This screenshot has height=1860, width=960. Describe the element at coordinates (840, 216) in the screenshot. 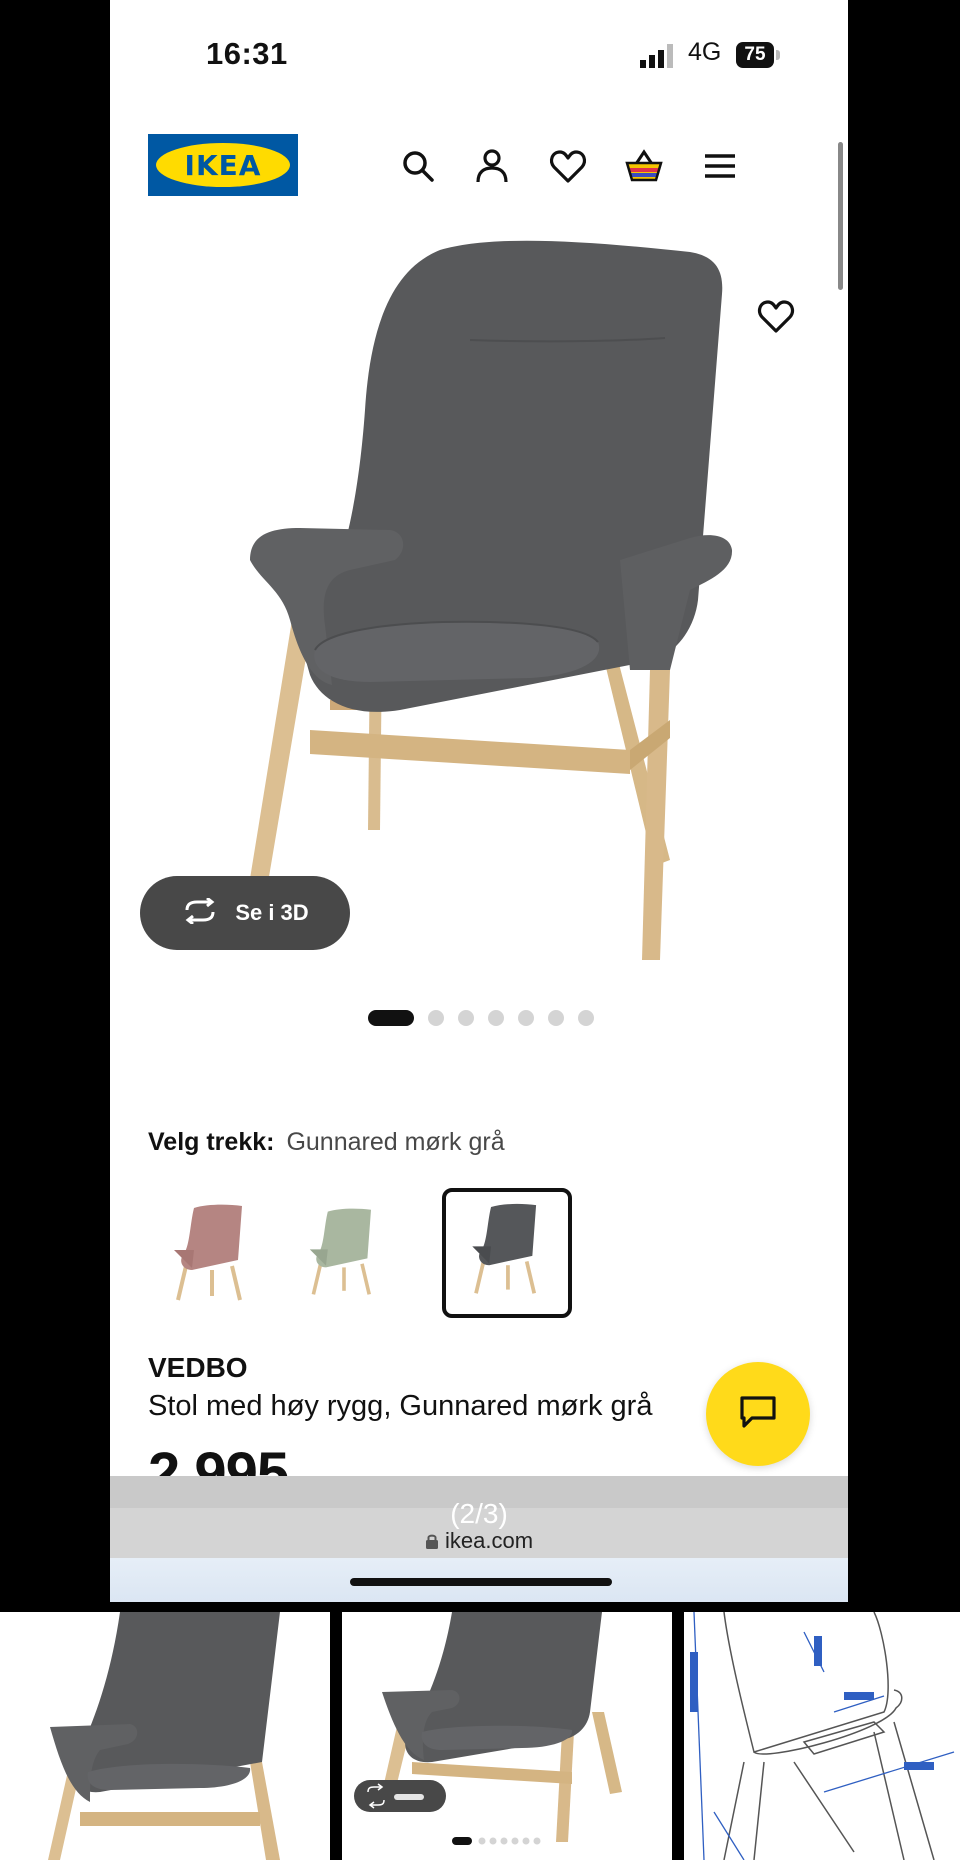

I see `scrollbar` at that location.